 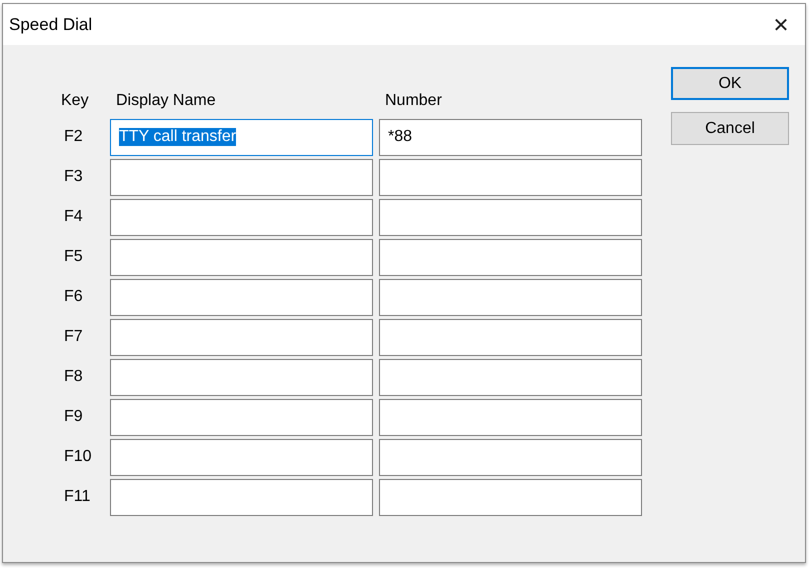 I want to click on key-label: F11, so click(x=77, y=497).